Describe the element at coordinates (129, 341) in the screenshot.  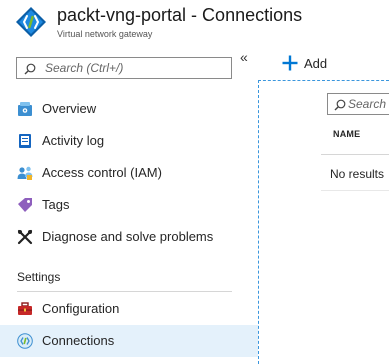
I see `sidebar-item-connections: Connections` at that location.